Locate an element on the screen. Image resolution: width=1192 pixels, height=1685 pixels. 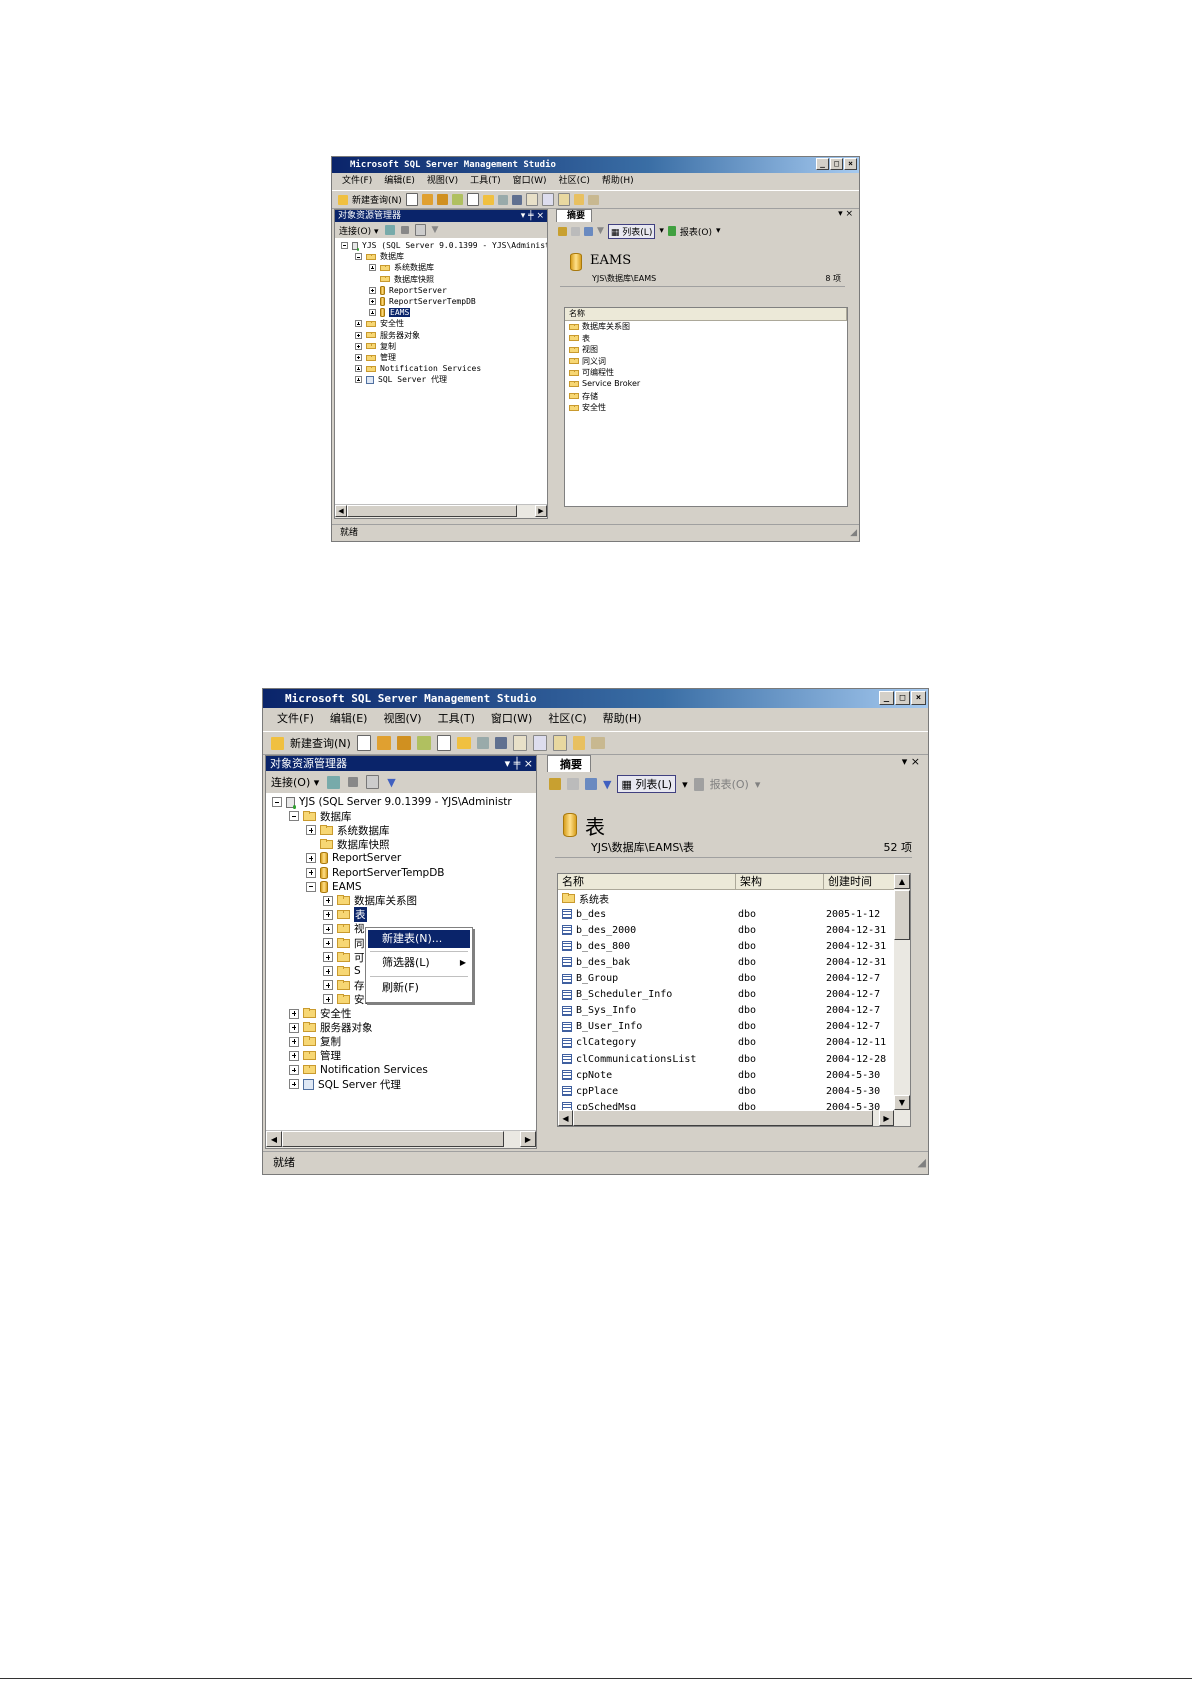
table-row: B_User_Info dbo 2004-12-7 is located at coordinates (728, 1027).